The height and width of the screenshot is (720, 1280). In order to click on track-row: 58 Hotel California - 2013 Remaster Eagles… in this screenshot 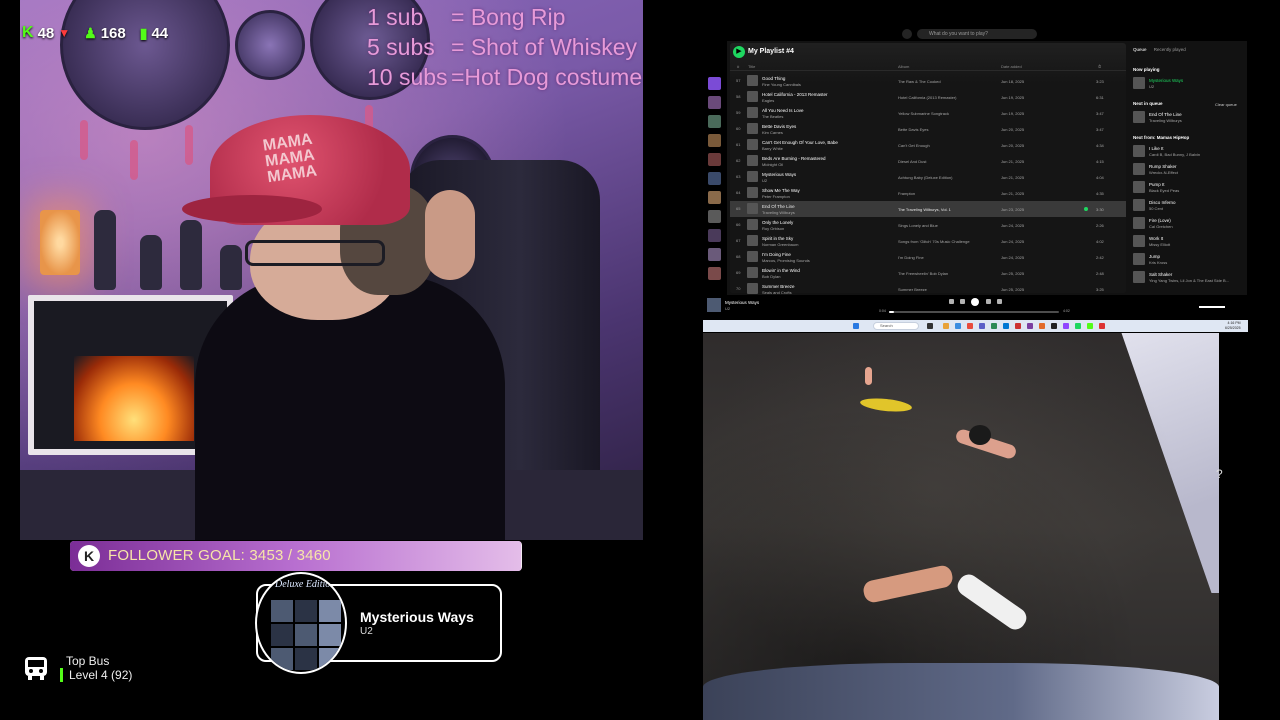, I will do `click(928, 97)`.